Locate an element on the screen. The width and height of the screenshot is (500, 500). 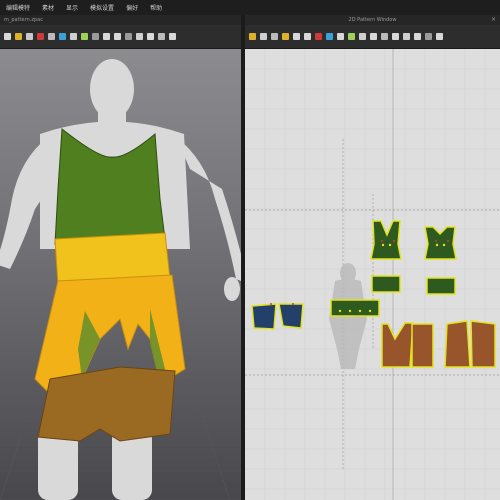
pattern-window-toolbar is located at coordinates (372, 37).